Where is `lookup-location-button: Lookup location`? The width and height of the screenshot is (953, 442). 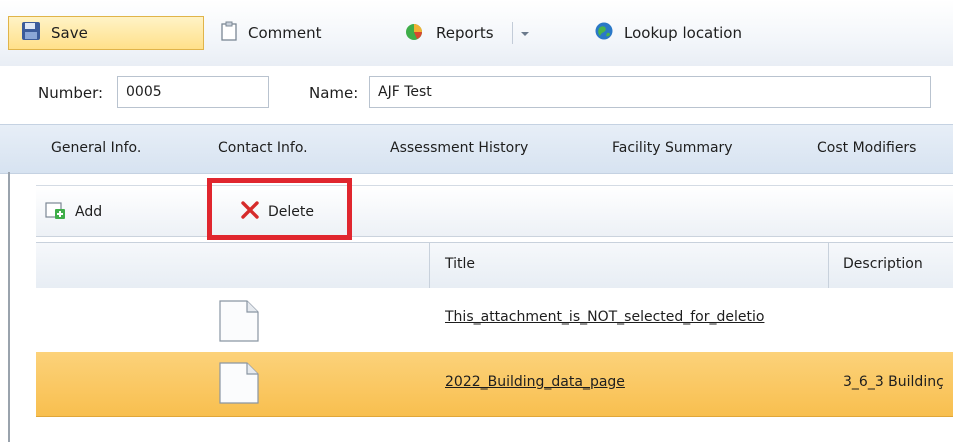
lookup-location-button: Lookup location is located at coordinates (668, 33).